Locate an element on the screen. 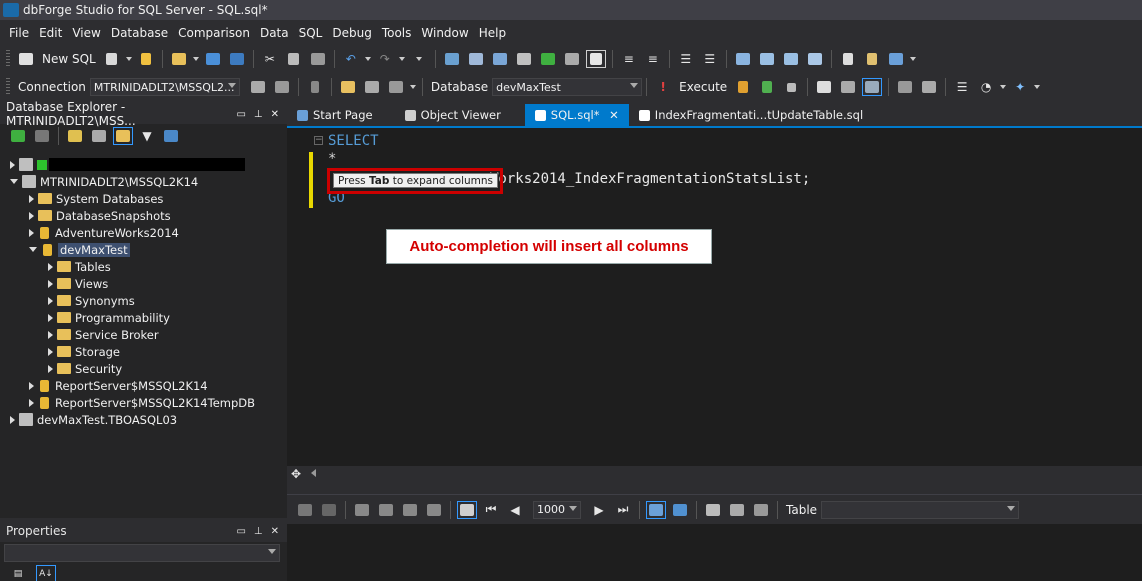 This screenshot has width=1142, height=581. alphabetical-icon: A↓ is located at coordinates (46, 573).